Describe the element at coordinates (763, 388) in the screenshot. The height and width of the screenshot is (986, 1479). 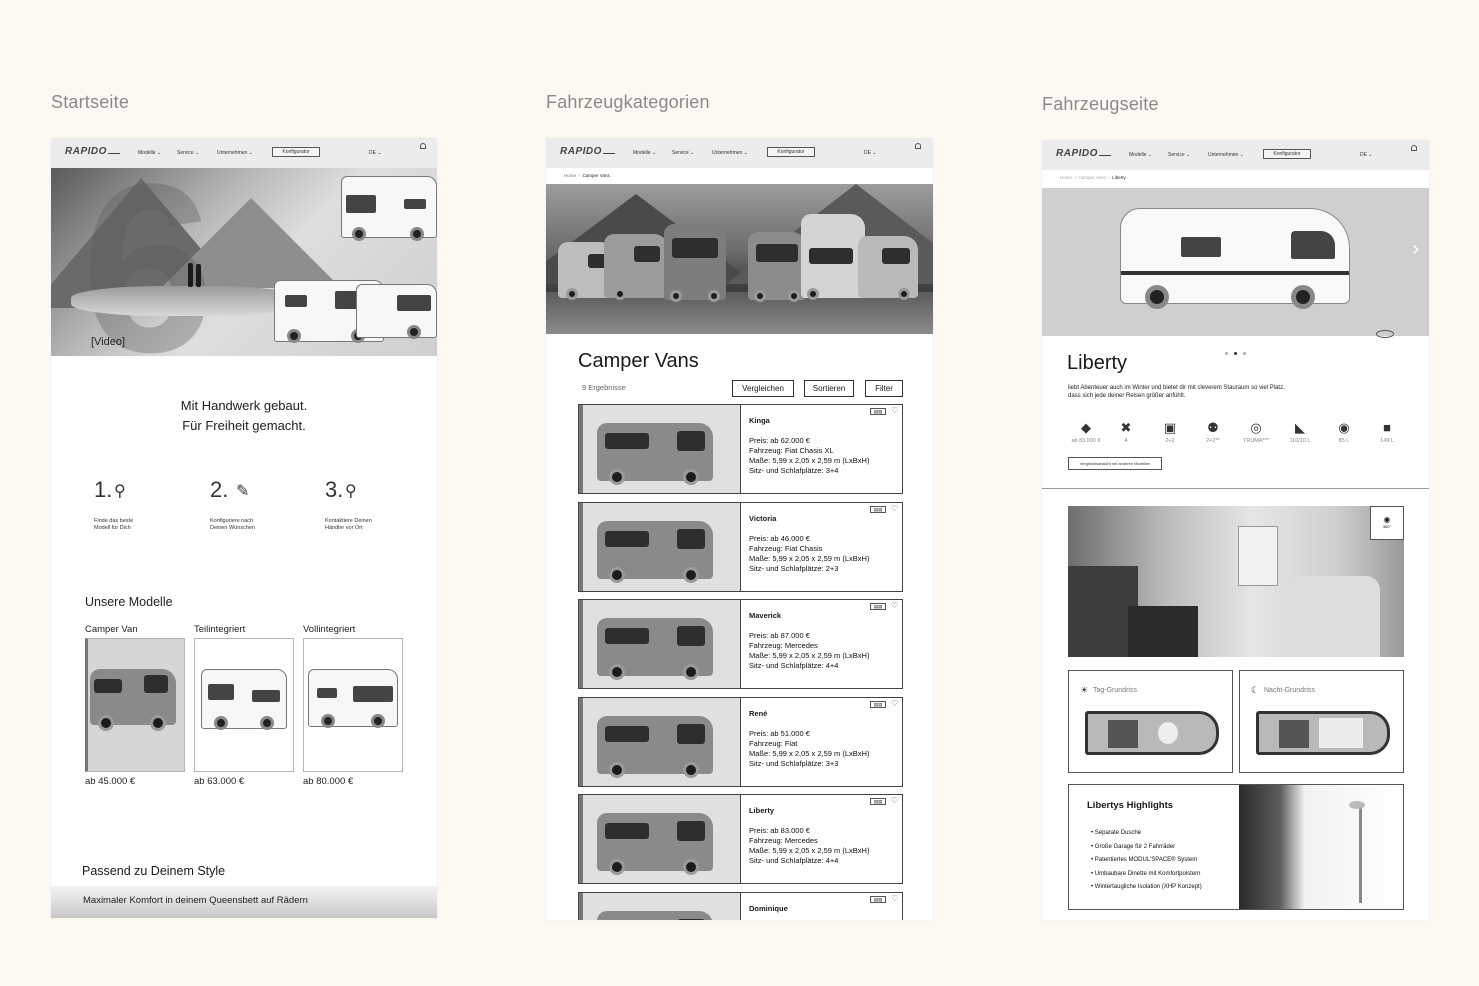
I see `compare-button: Vergleichen` at that location.